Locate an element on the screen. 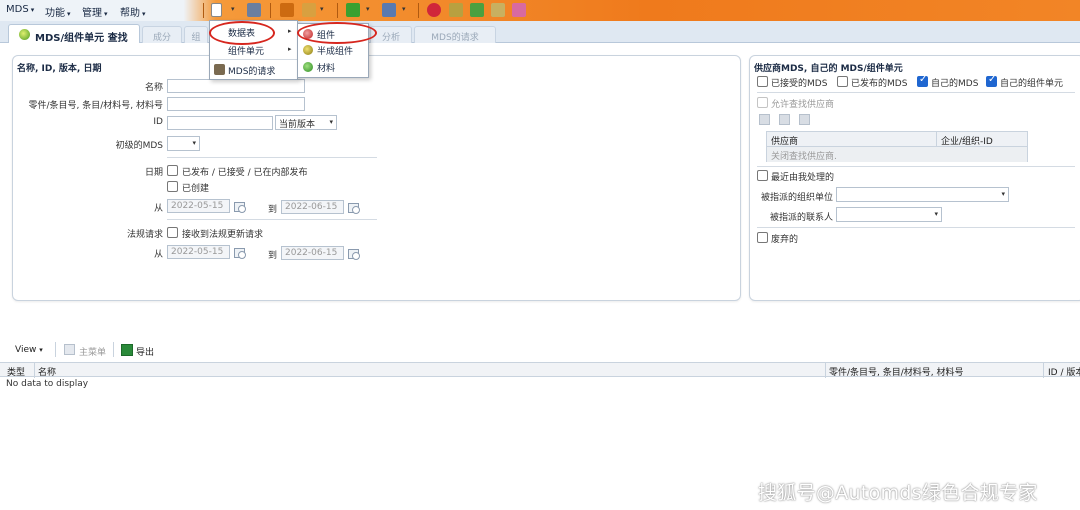  from-label: 从 is located at coordinates (158, 255).